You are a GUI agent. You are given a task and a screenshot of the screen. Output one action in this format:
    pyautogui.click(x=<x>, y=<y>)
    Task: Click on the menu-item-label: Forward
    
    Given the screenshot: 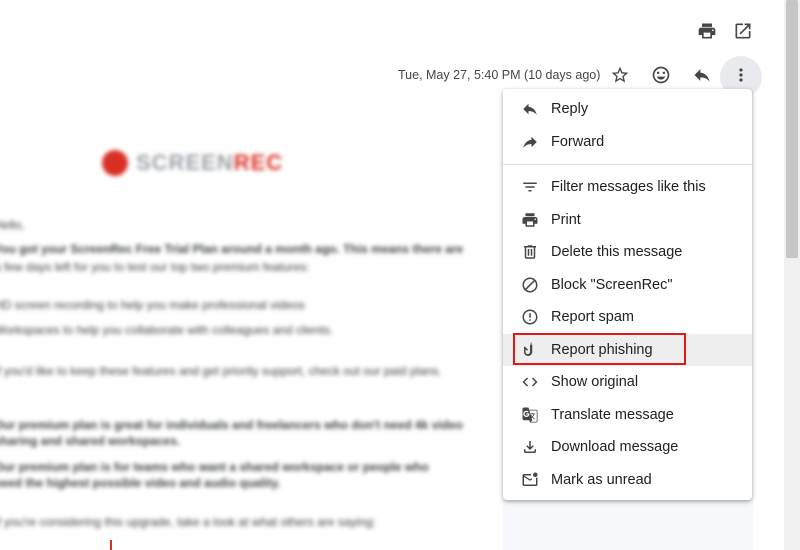 What is the action you would take?
    pyautogui.click(x=578, y=141)
    